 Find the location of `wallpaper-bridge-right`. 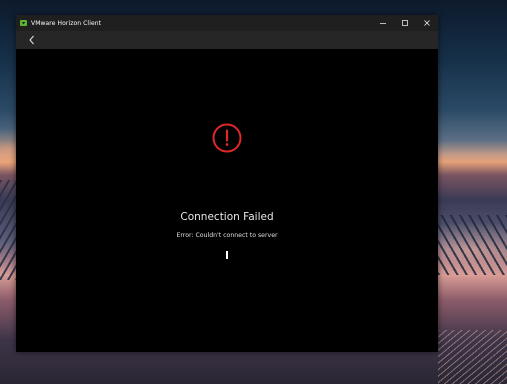

wallpaper-bridge-right is located at coordinates (472, 245).